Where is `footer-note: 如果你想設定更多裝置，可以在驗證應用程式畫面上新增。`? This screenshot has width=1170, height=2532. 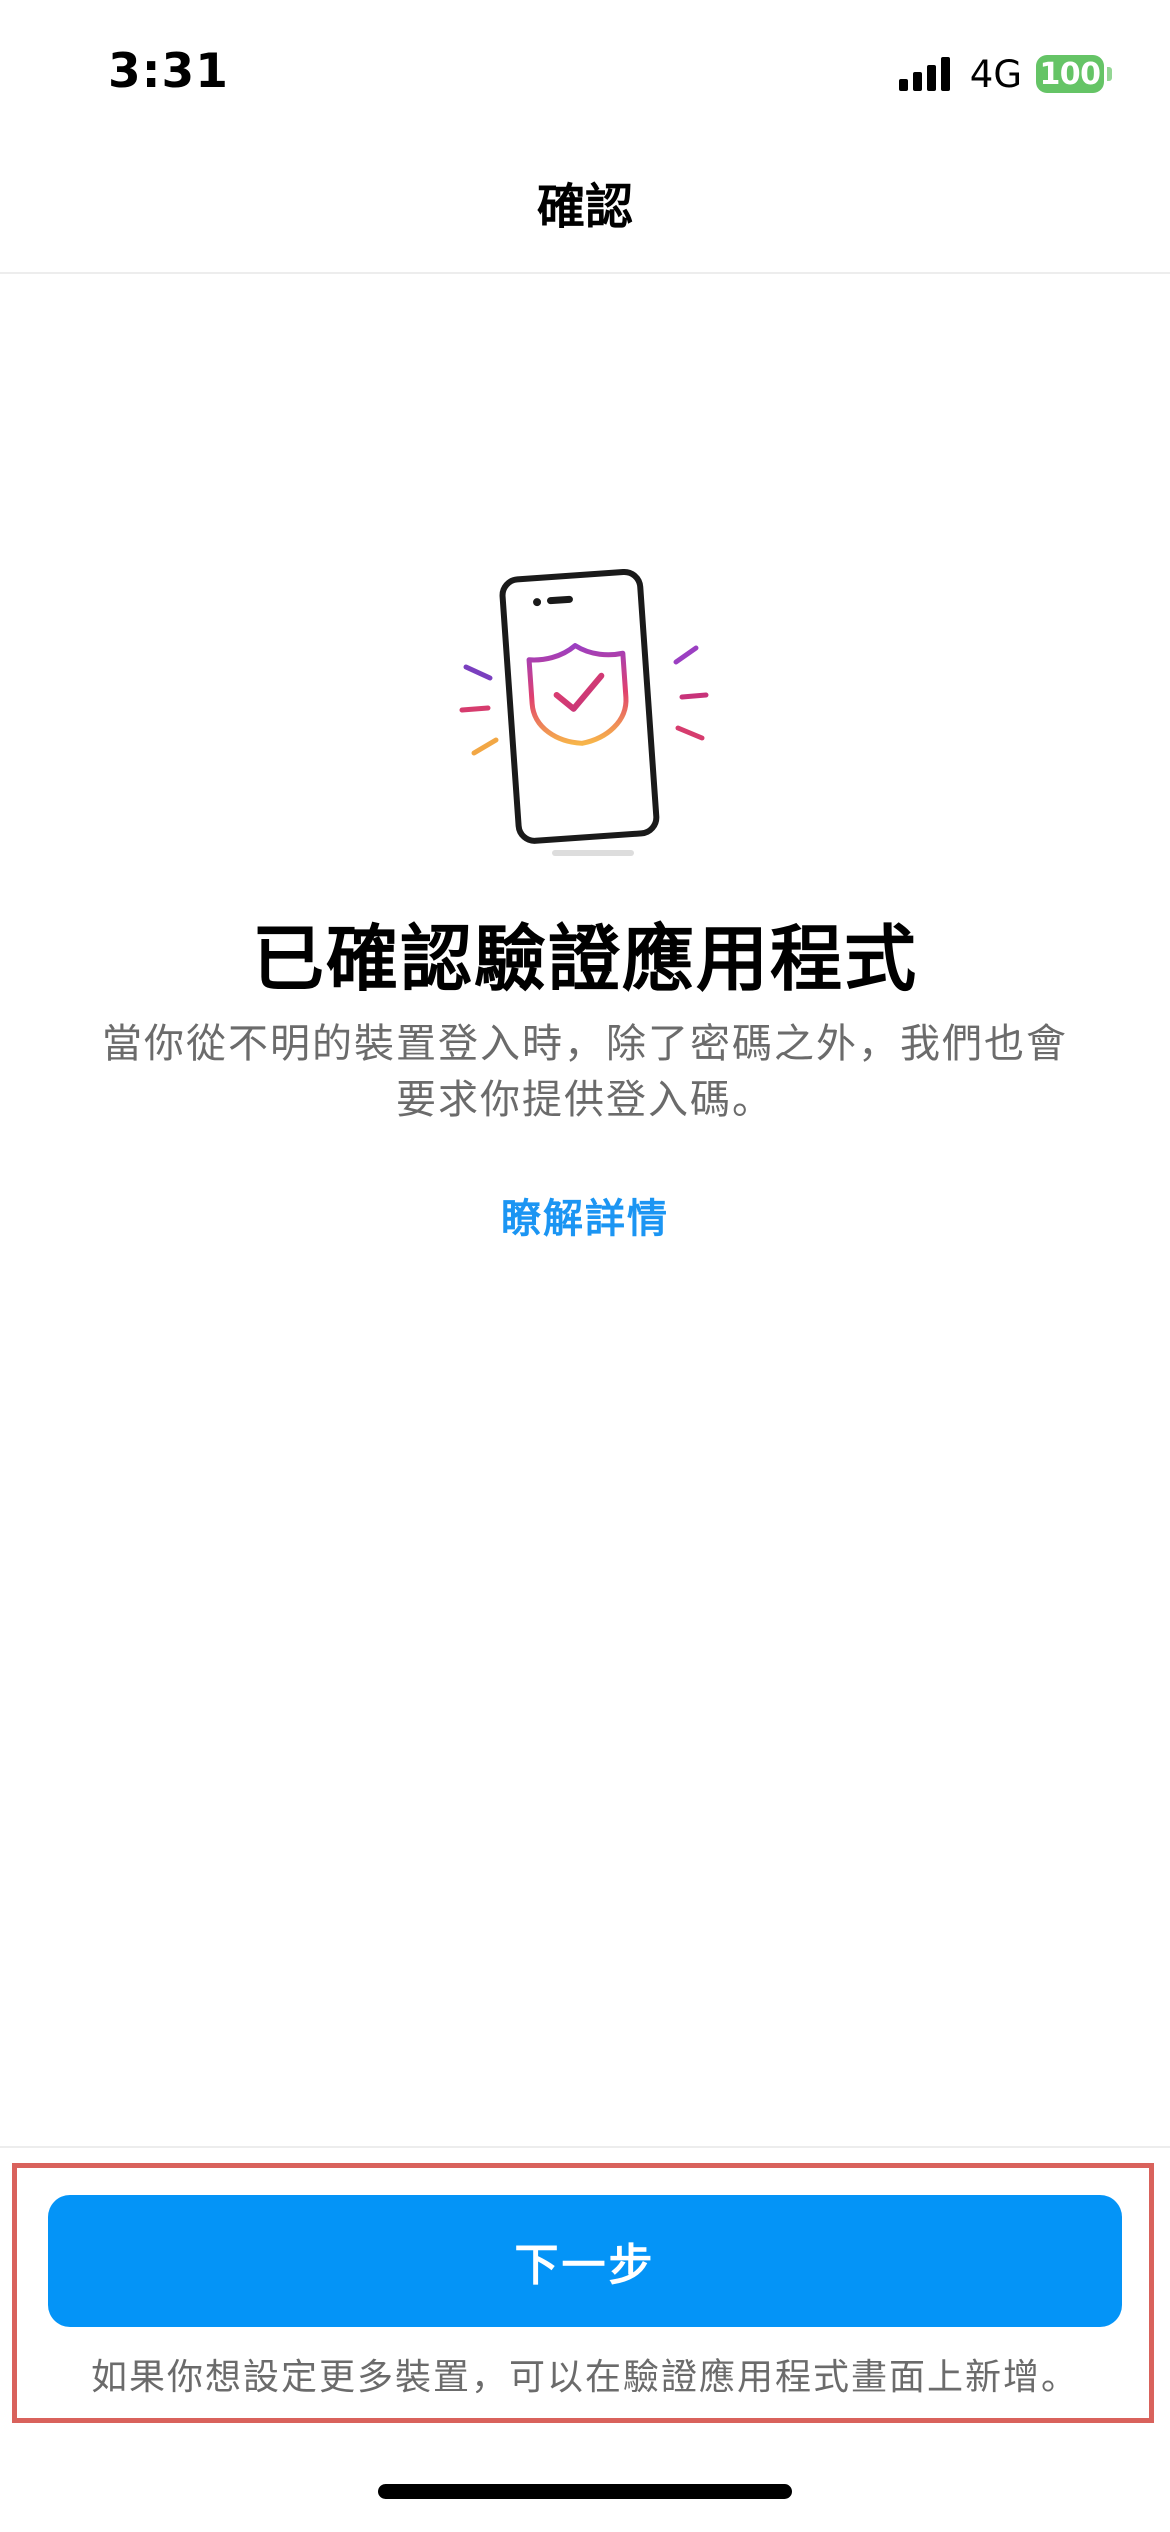
footer-note: 如果你想設定更多裝置，可以在驗證應用程式畫面上新增。 is located at coordinates (584, 2377).